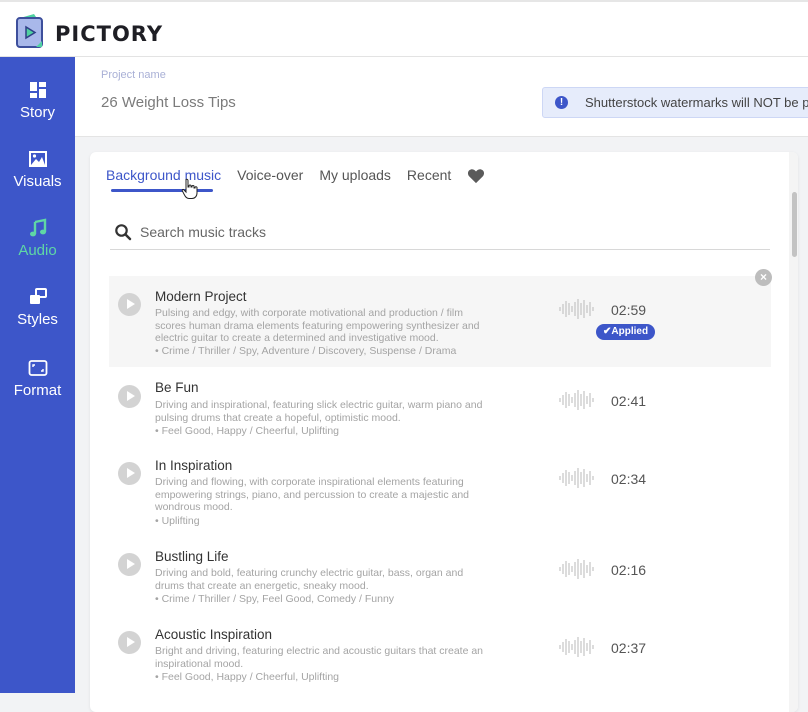  I want to click on project-name-label: Project name, so click(133, 75).